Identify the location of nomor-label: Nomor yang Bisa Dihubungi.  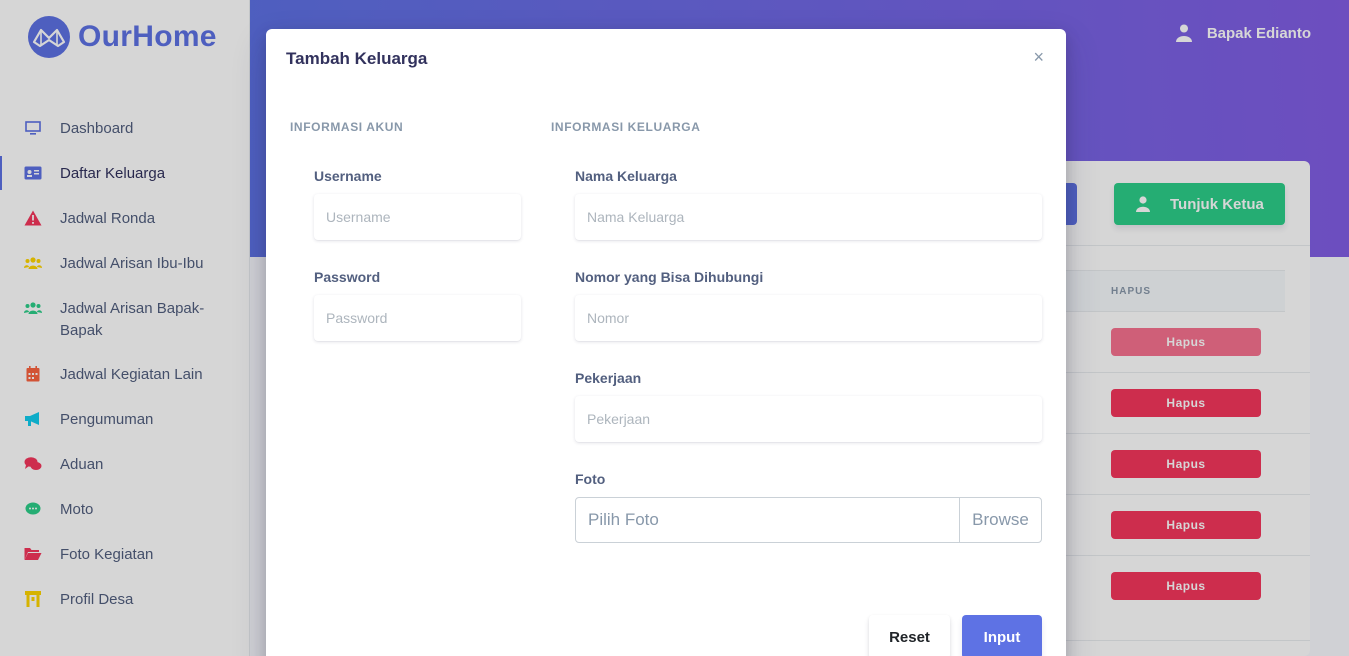
(669, 277).